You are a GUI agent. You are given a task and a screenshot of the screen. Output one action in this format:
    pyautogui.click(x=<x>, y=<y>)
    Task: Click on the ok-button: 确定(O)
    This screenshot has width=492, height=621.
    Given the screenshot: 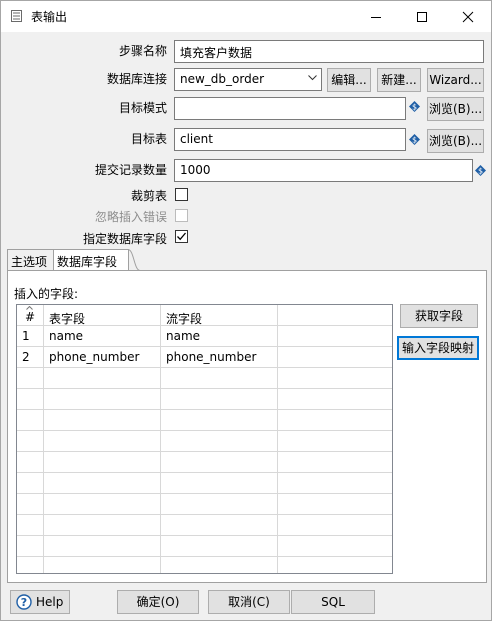 What is the action you would take?
    pyautogui.click(x=158, y=602)
    